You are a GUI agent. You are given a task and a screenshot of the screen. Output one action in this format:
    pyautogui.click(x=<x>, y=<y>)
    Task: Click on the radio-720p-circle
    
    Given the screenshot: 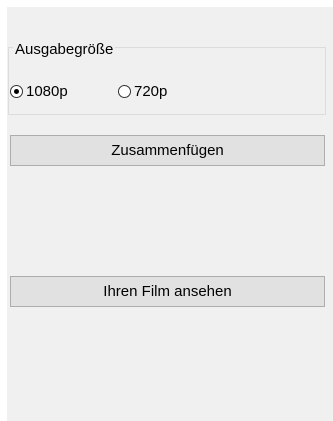 What is the action you would take?
    pyautogui.click(x=124, y=91)
    